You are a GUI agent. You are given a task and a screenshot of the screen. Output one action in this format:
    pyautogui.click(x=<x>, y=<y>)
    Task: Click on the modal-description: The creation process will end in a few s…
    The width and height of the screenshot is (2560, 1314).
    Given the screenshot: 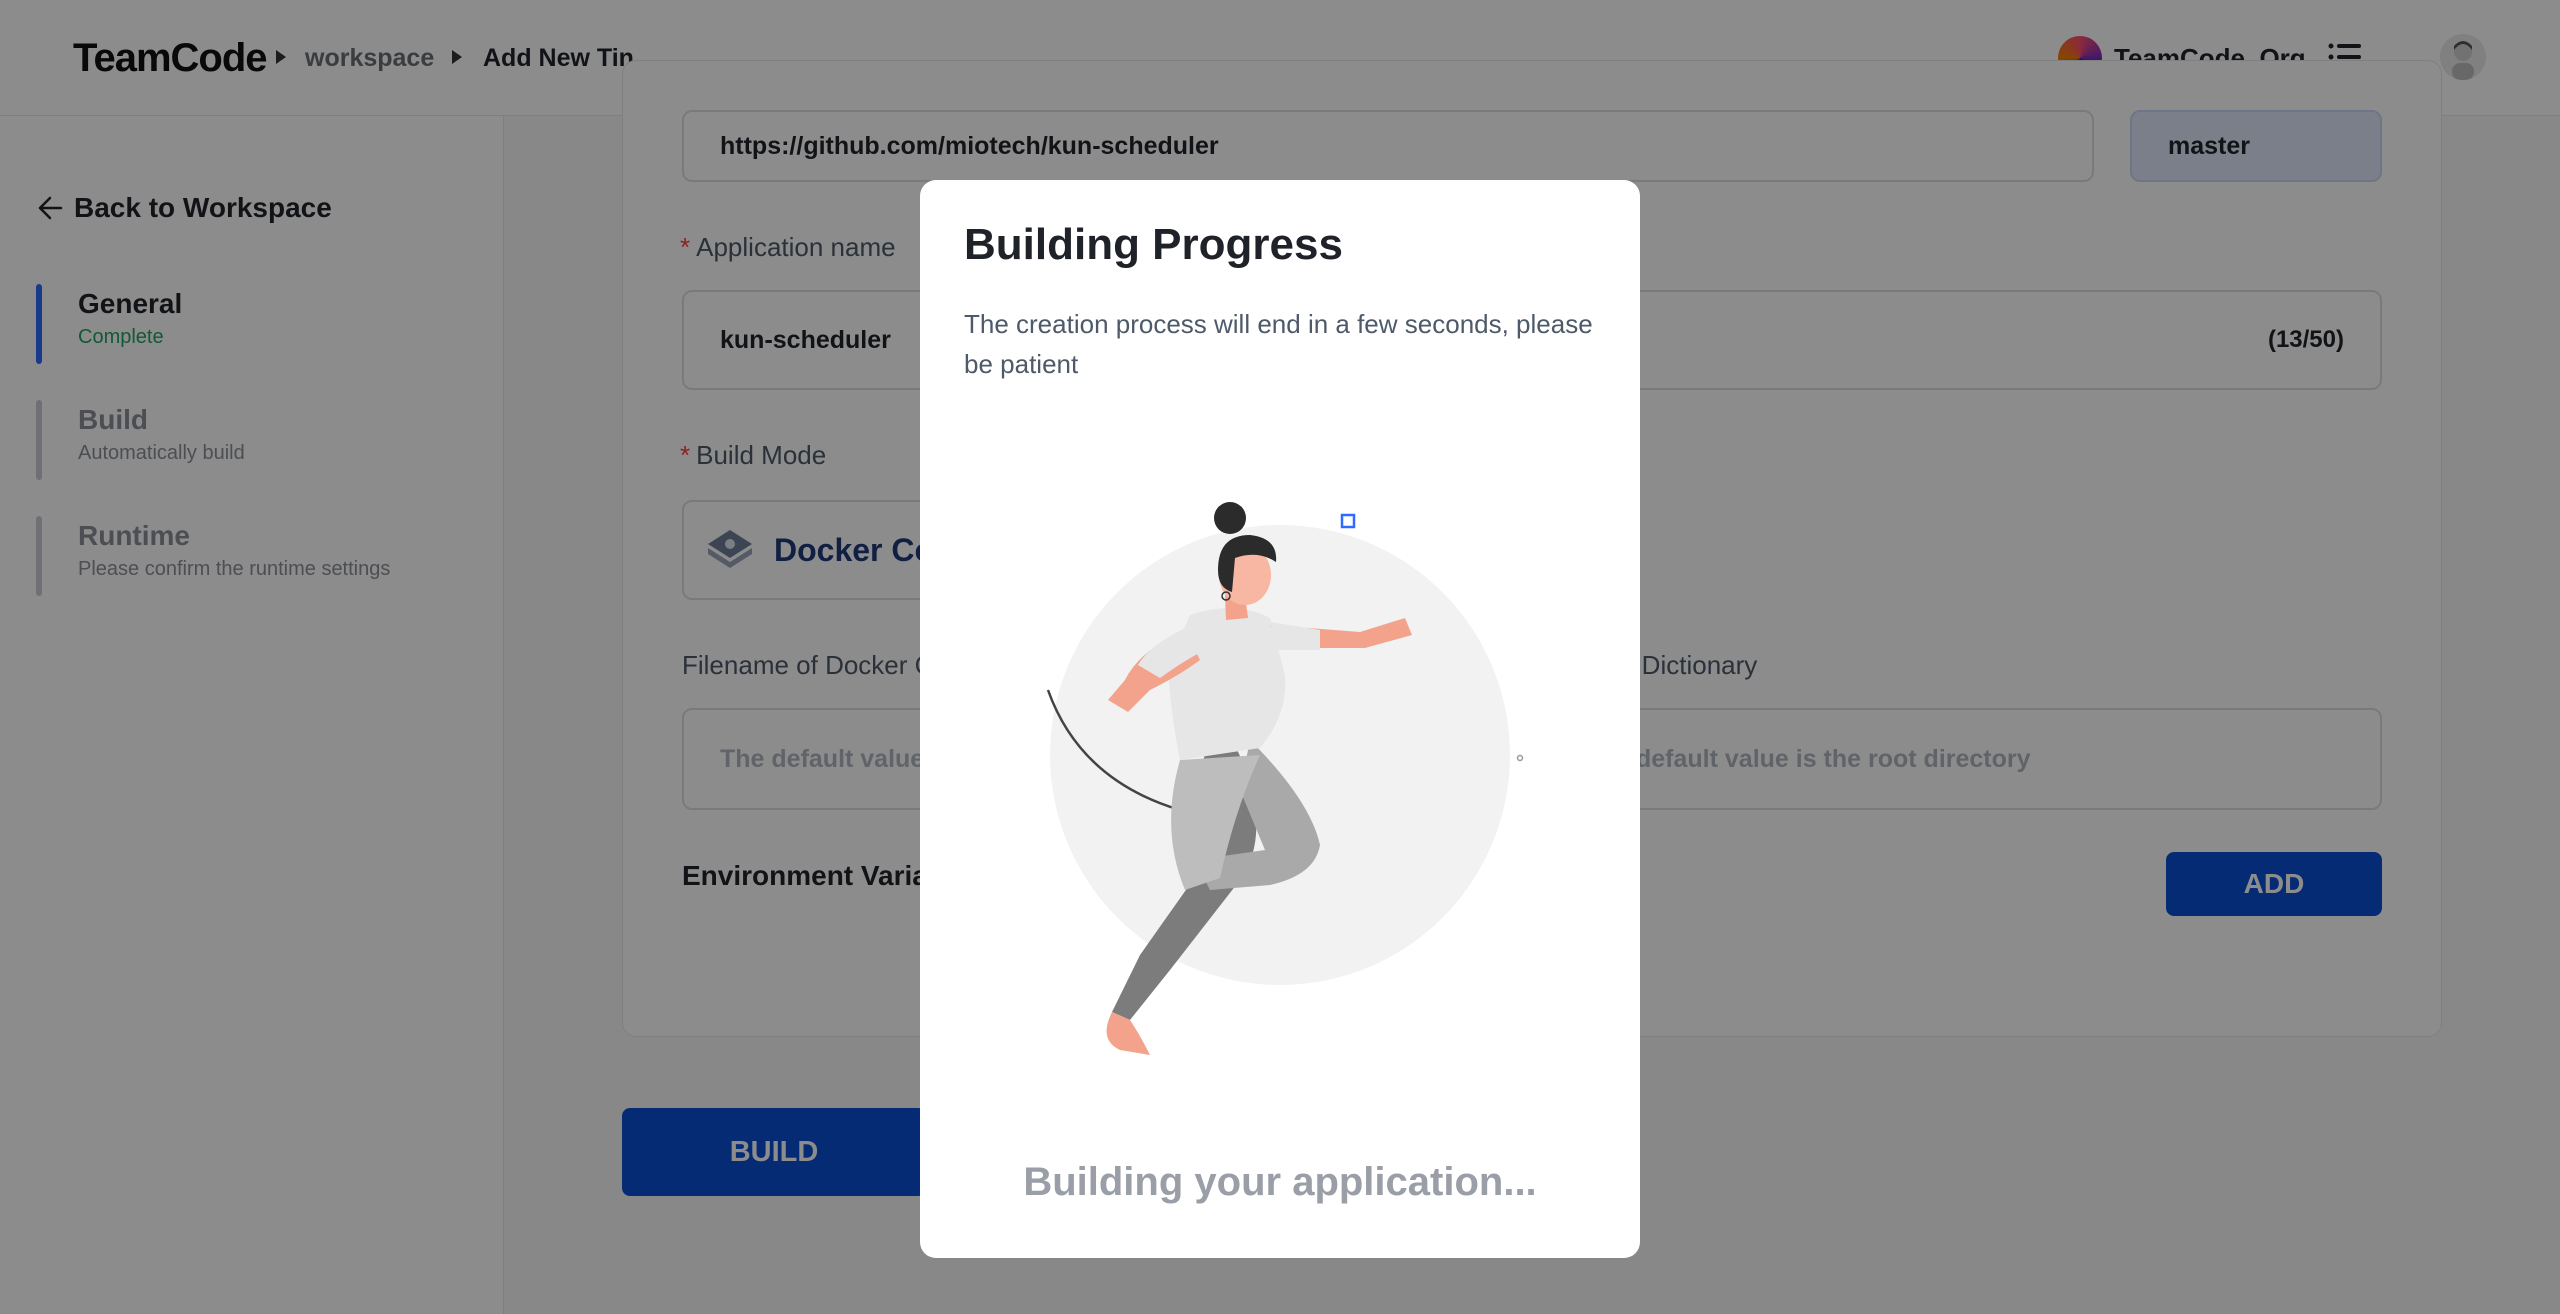 What is the action you would take?
    pyautogui.click(x=1278, y=344)
    